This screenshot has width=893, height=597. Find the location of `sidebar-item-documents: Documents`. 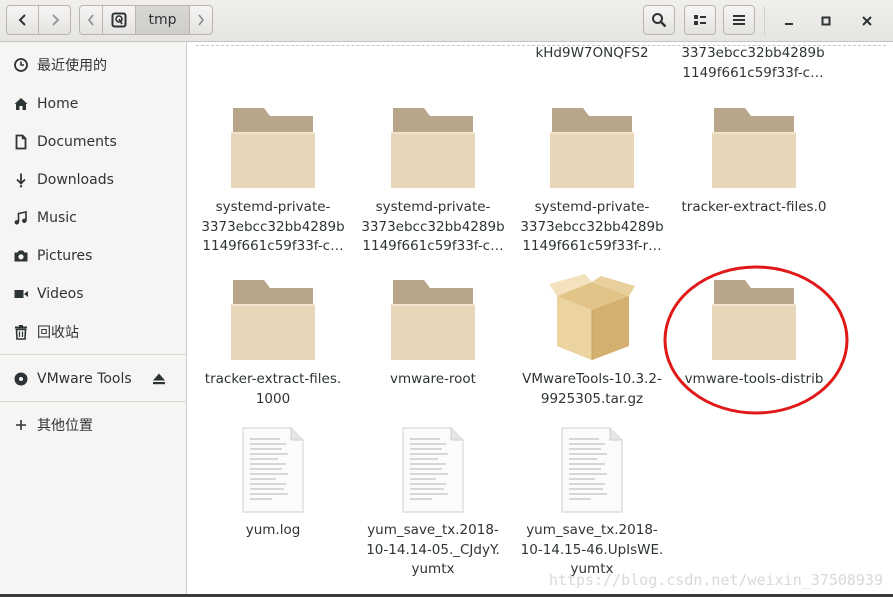

sidebar-item-documents: Documents is located at coordinates (93, 142).